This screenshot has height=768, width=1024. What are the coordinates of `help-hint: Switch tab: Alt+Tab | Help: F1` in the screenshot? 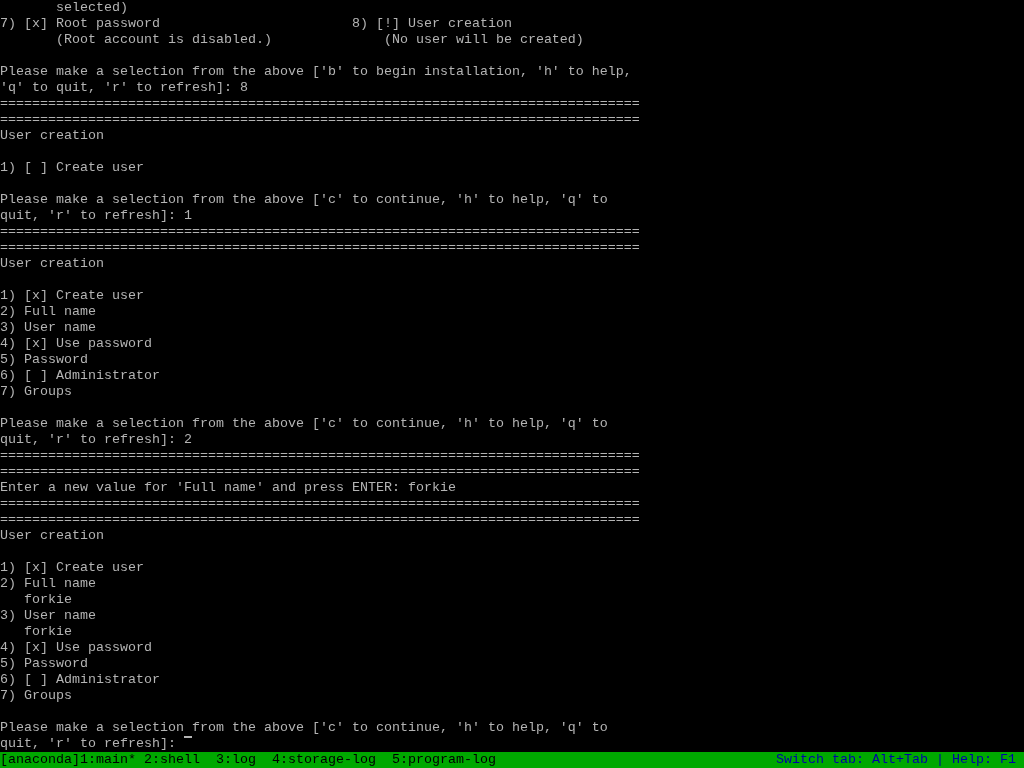 It's located at (896, 760).